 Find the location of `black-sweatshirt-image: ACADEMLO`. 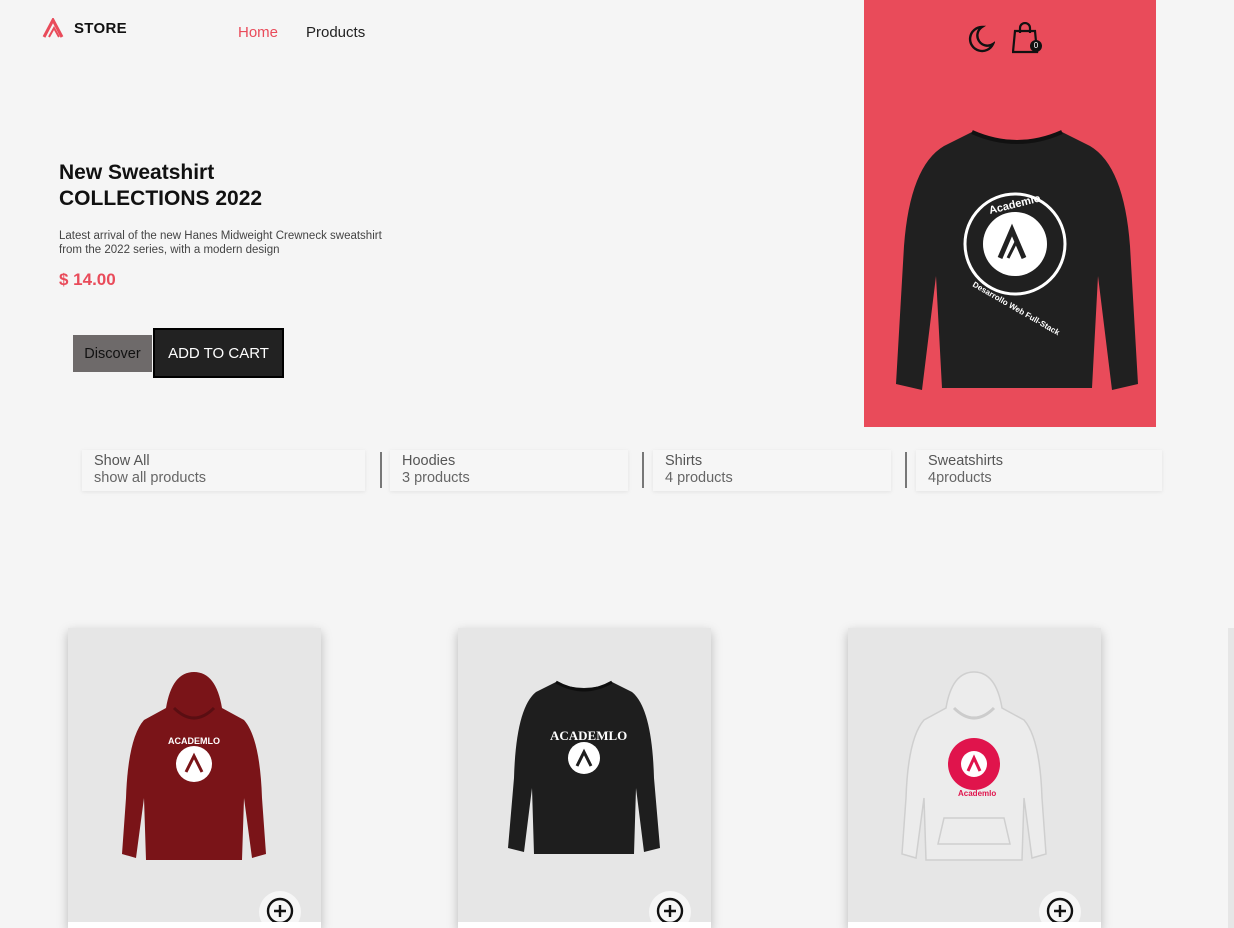

black-sweatshirt-image: ACADEMLO is located at coordinates (584, 767).